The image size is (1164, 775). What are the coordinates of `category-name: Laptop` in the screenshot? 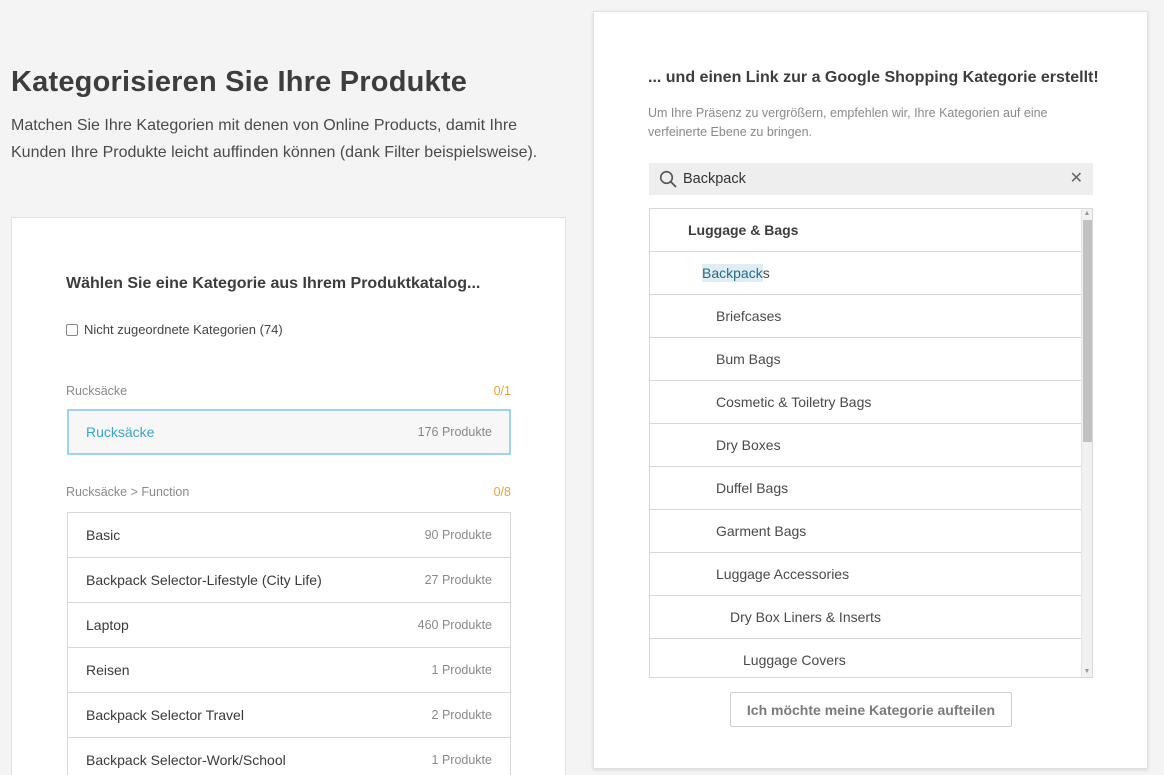 It's located at (107, 625).